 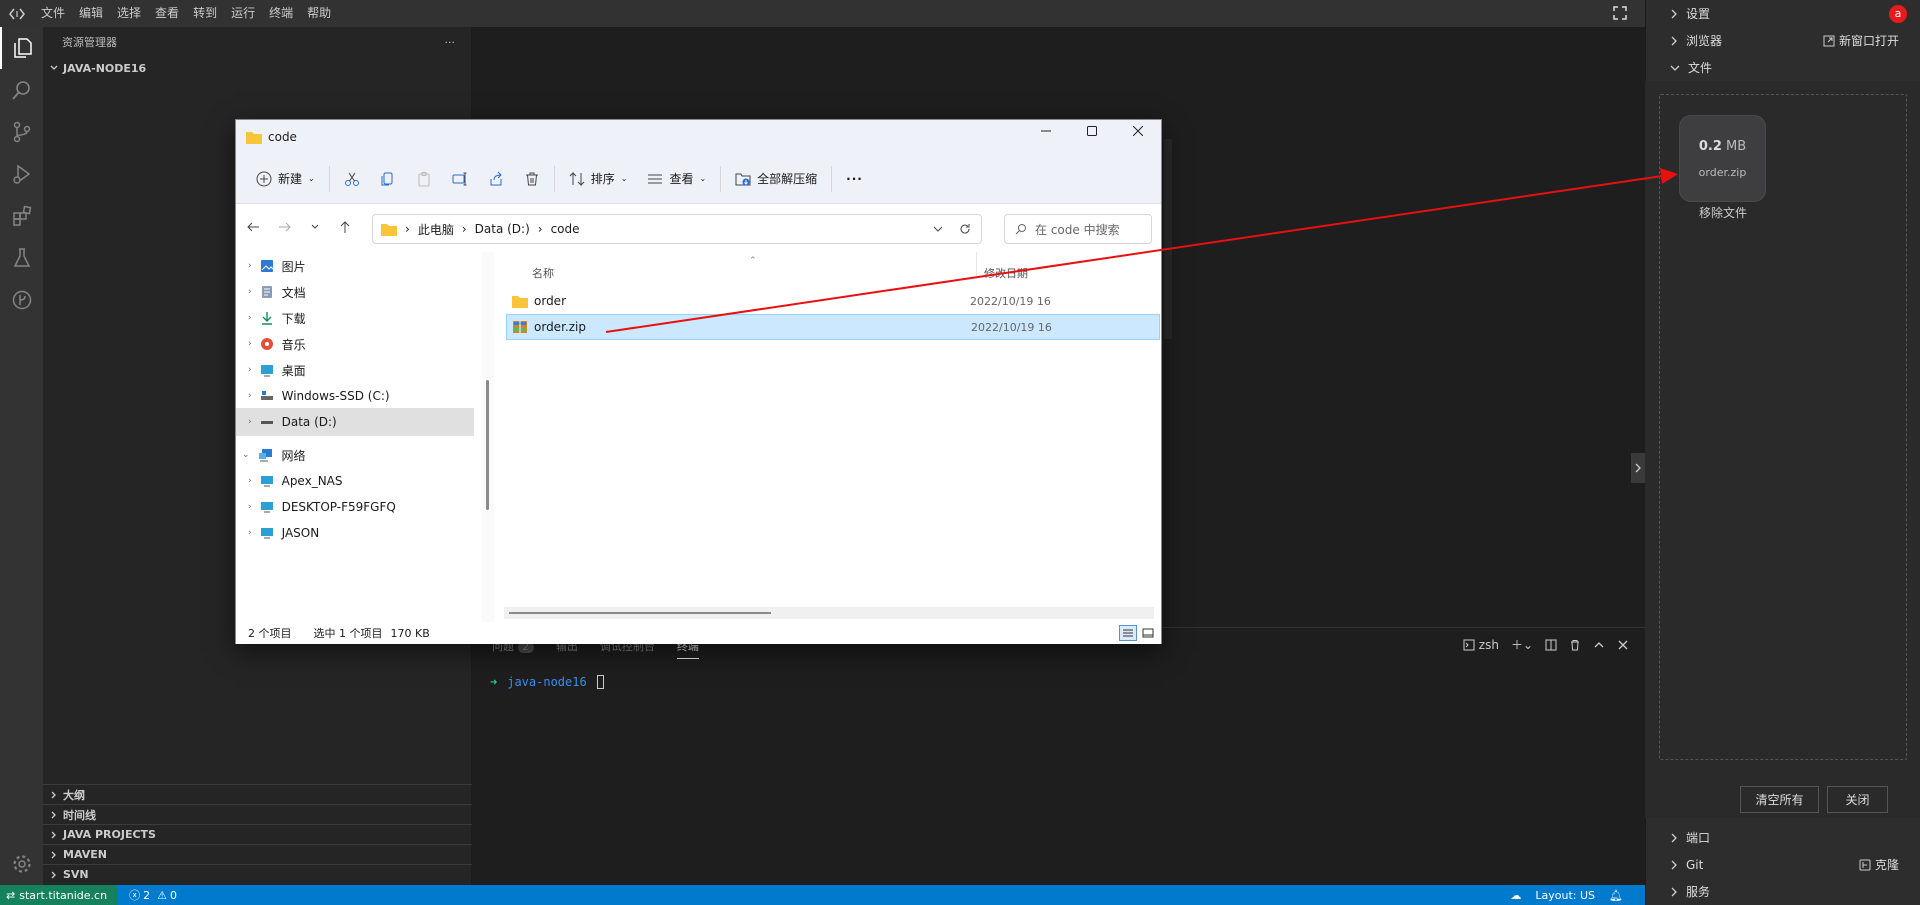 I want to click on nav-item-pictures: › 图片, so click(x=355, y=266).